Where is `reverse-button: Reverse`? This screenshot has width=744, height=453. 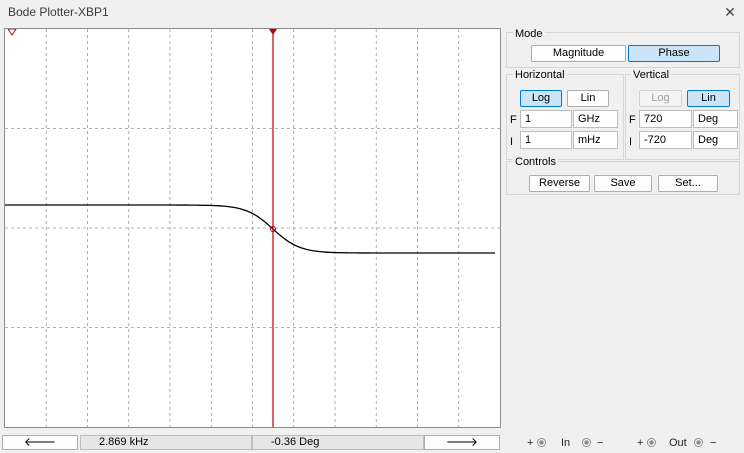 reverse-button: Reverse is located at coordinates (559, 183).